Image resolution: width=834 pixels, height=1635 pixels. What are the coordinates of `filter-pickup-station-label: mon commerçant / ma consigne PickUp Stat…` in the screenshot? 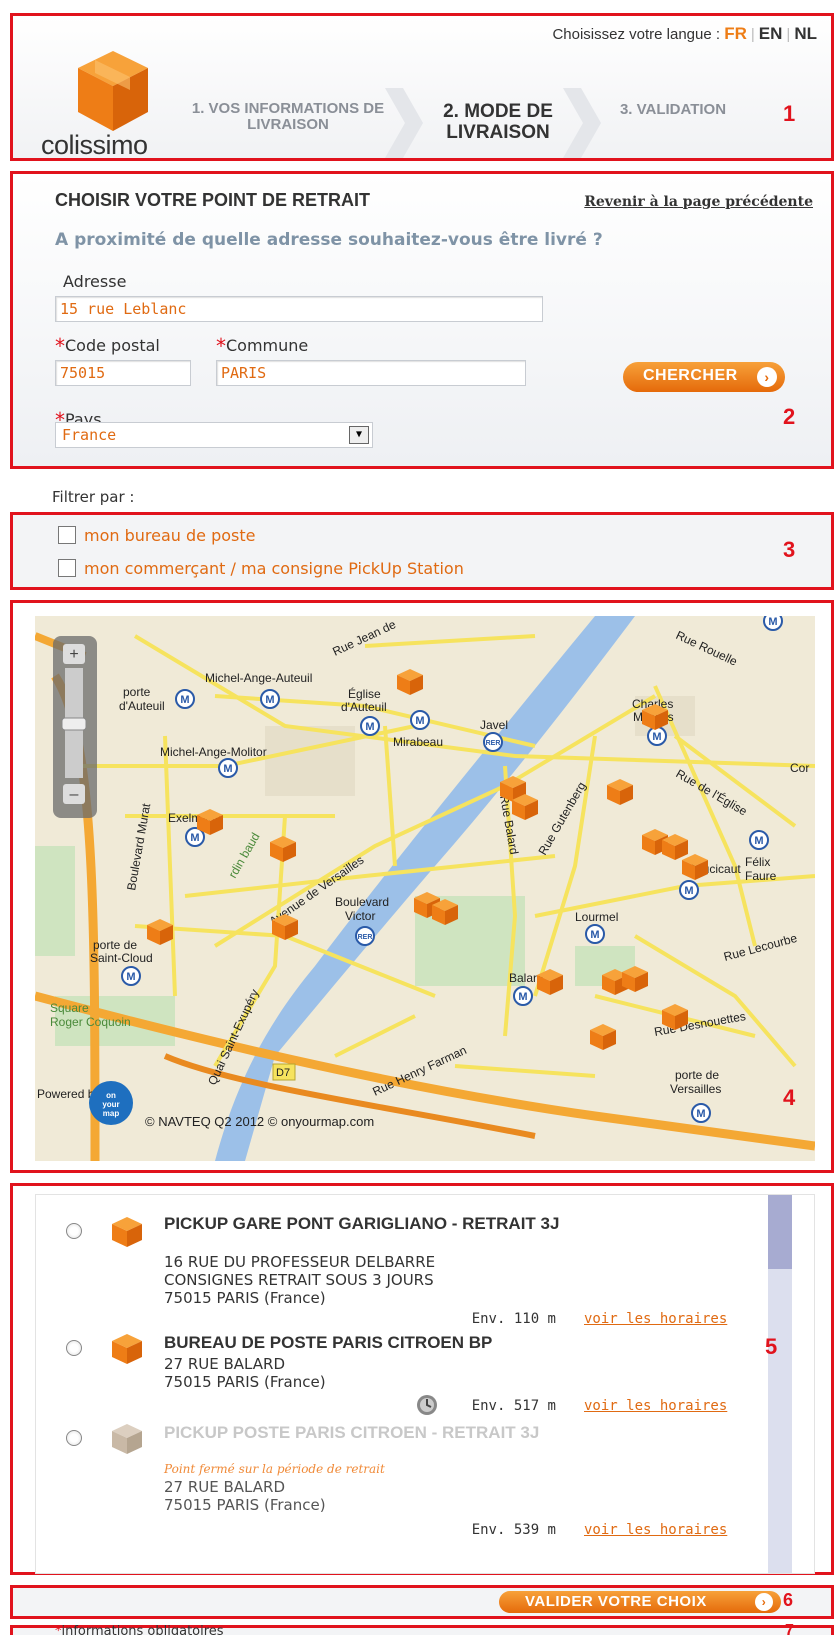 It's located at (274, 568).